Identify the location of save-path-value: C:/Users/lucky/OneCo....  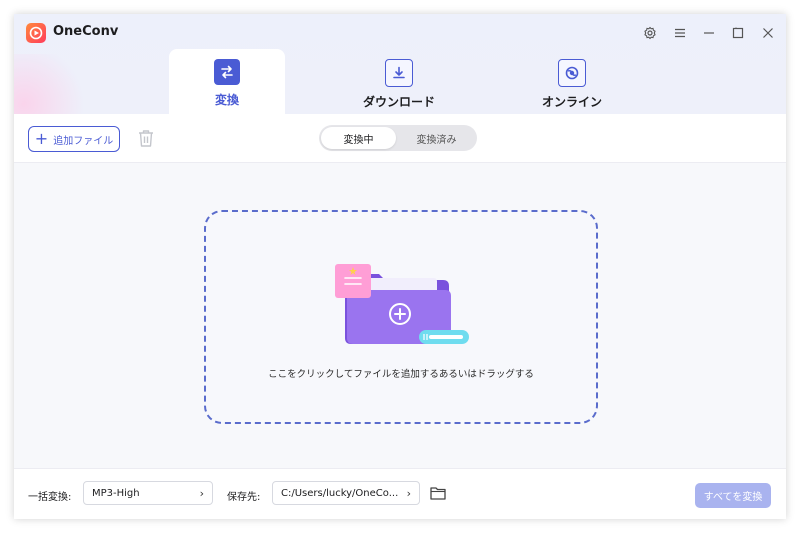
(340, 493).